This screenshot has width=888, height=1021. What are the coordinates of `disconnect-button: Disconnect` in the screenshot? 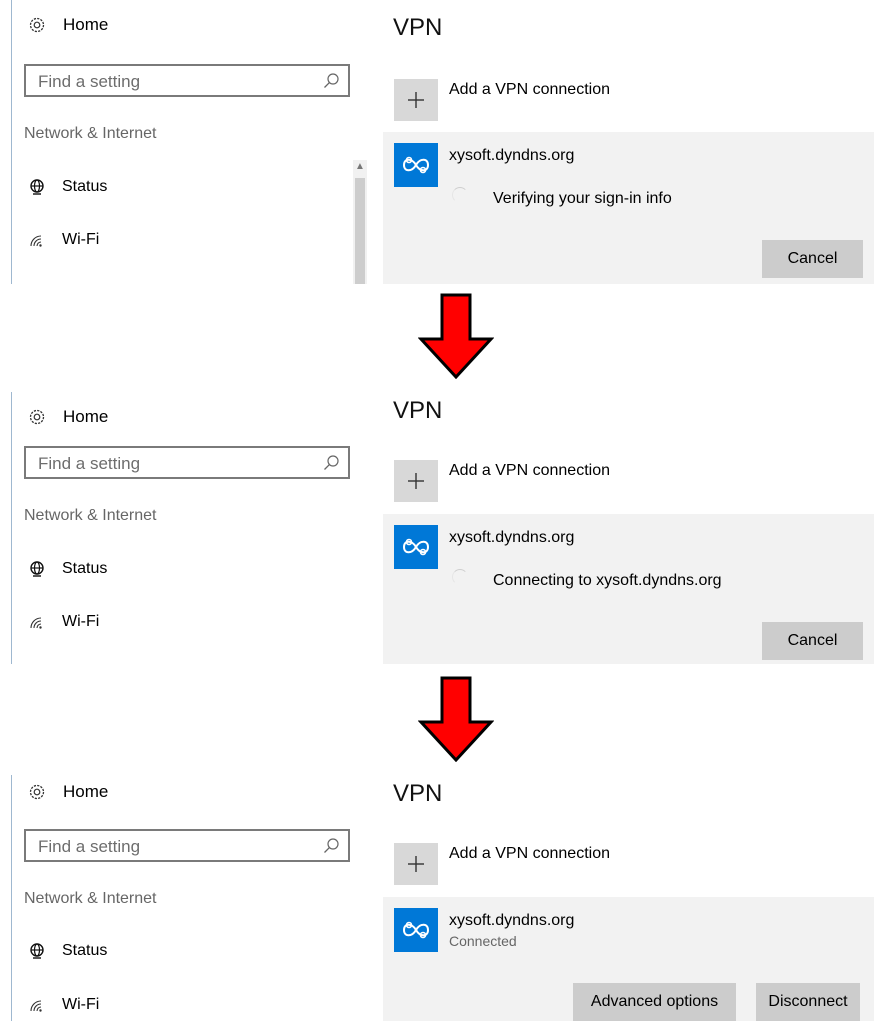 It's located at (808, 1002).